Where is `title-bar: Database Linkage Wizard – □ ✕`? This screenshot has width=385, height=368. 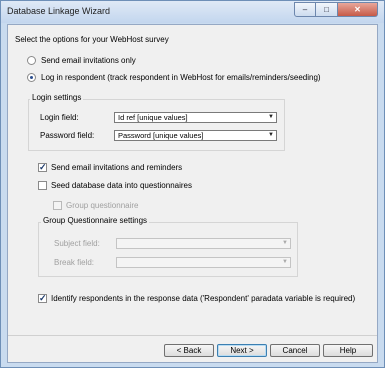
title-bar: Database Linkage Wizard – □ ✕ is located at coordinates (192, 12).